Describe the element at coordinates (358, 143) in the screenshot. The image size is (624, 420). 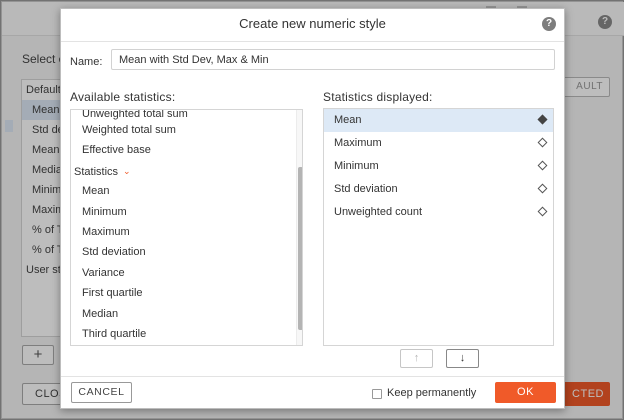
I see `list-item-label: Maximum` at that location.